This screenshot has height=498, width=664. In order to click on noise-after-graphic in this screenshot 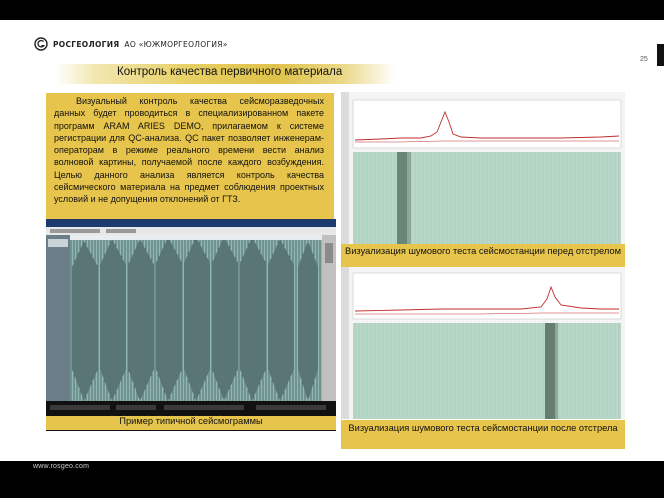, I will do `click(483, 343)`.